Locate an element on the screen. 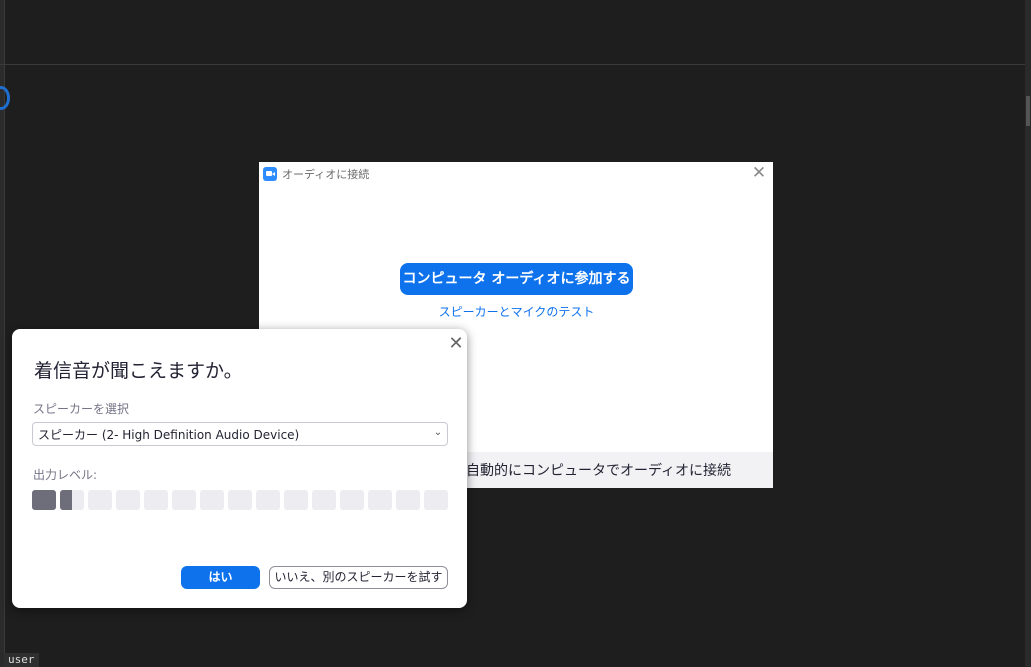 The height and width of the screenshot is (667, 1031). audio-dialog-titlebar: オーディオに接続 ✕ is located at coordinates (516, 173).